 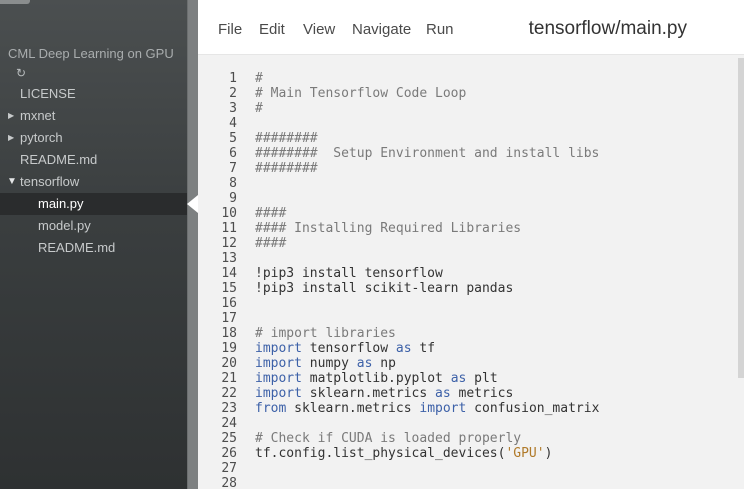 I want to click on code-line: 21 import matplotlib.pyplot as plt, so click(x=468, y=378).